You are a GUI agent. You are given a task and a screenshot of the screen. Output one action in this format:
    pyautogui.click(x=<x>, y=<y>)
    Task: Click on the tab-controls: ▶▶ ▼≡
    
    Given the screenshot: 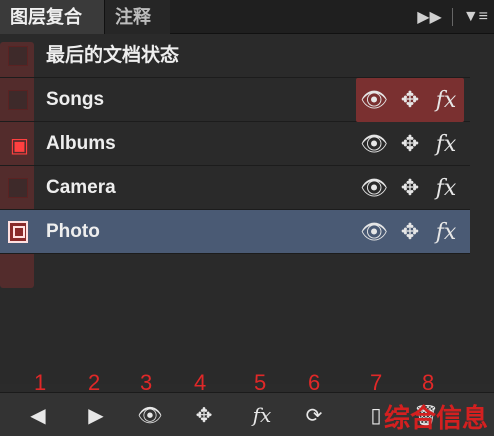 What is the action you would take?
    pyautogui.click(x=452, y=17)
    